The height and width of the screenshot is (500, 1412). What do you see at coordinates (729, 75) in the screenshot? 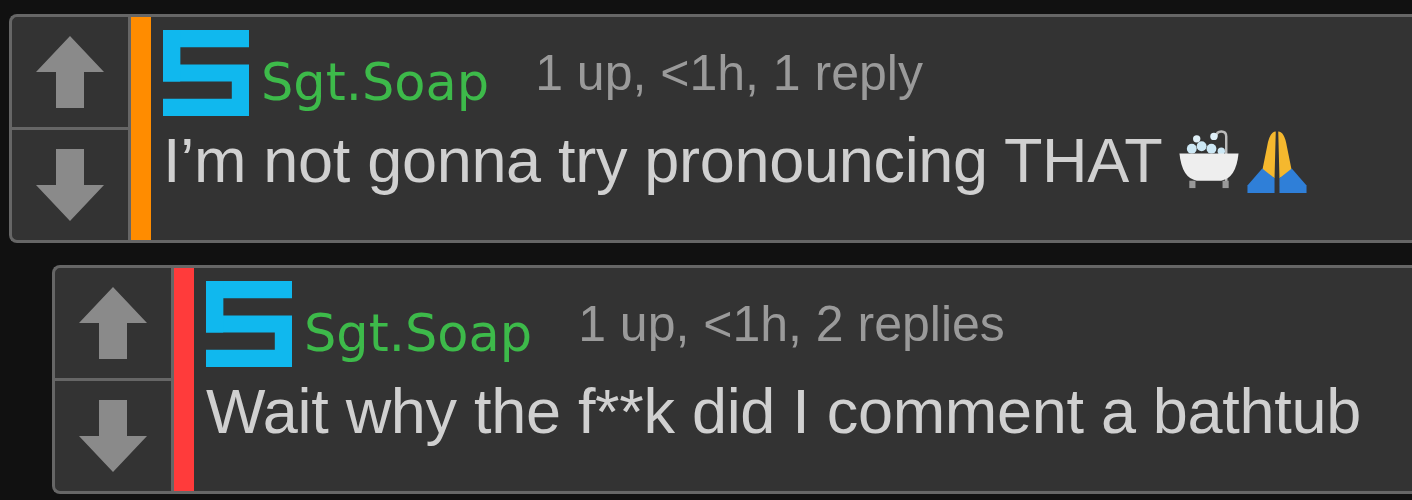
I see `comment-meta: 1 up, <1h, 1 reply` at bounding box center [729, 75].